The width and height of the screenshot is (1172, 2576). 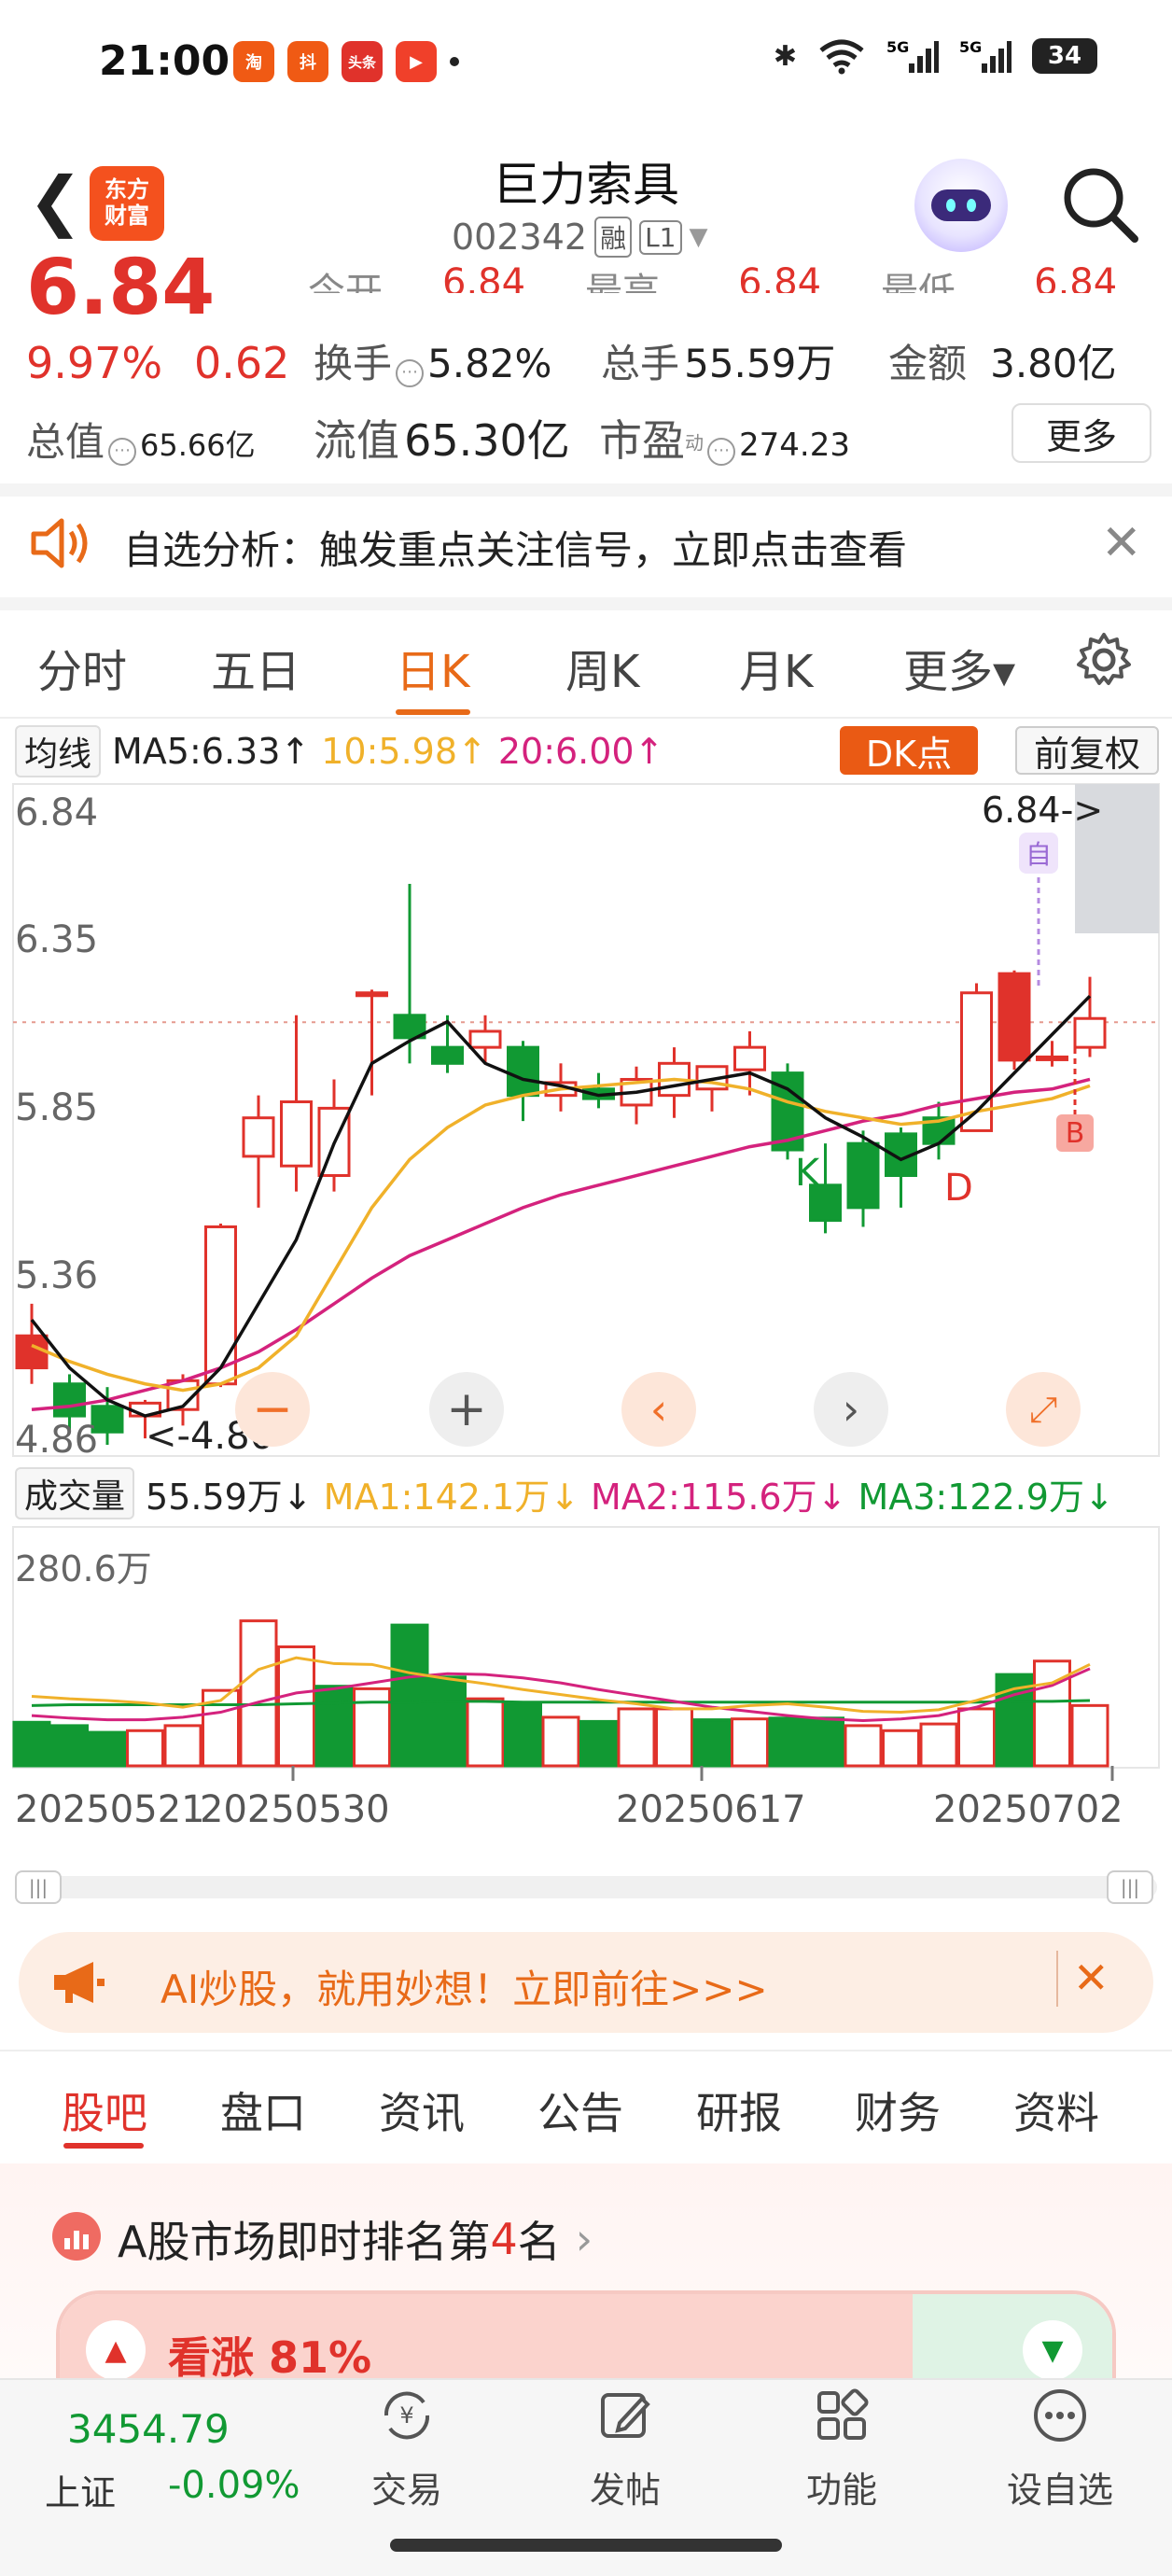 I want to click on volume-indicator-select: 成交量, so click(x=75, y=1493).